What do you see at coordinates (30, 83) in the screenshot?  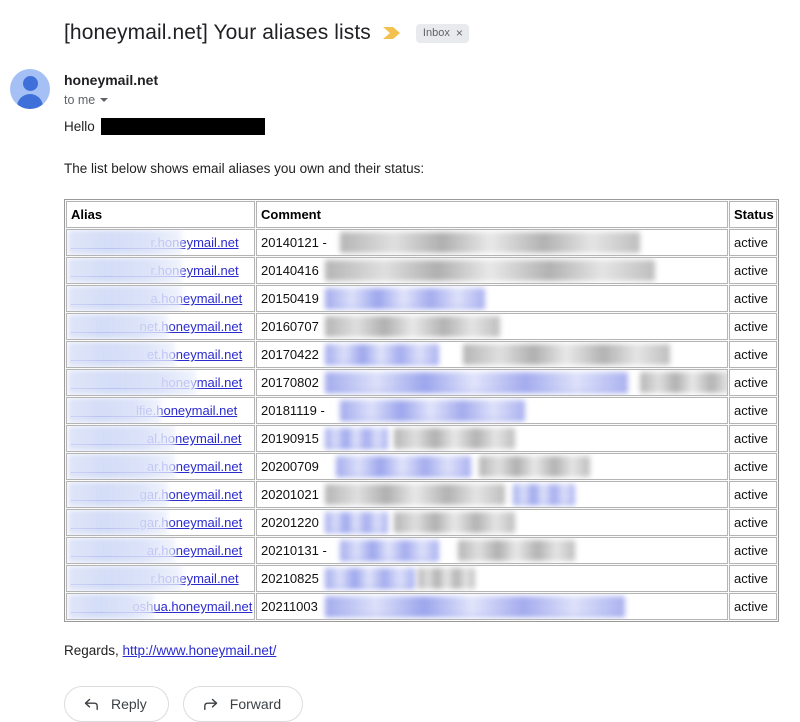 I see `avatar-head` at bounding box center [30, 83].